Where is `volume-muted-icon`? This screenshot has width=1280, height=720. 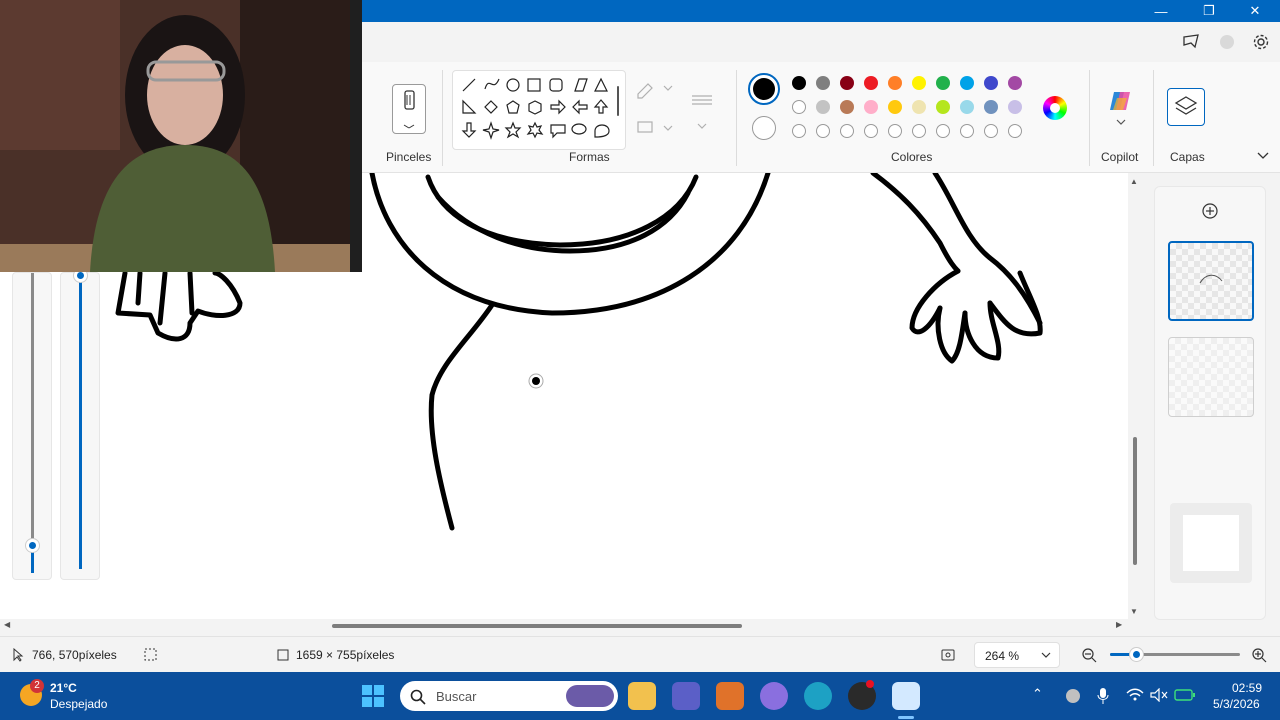 volume-muted-icon is located at coordinates (1159, 695).